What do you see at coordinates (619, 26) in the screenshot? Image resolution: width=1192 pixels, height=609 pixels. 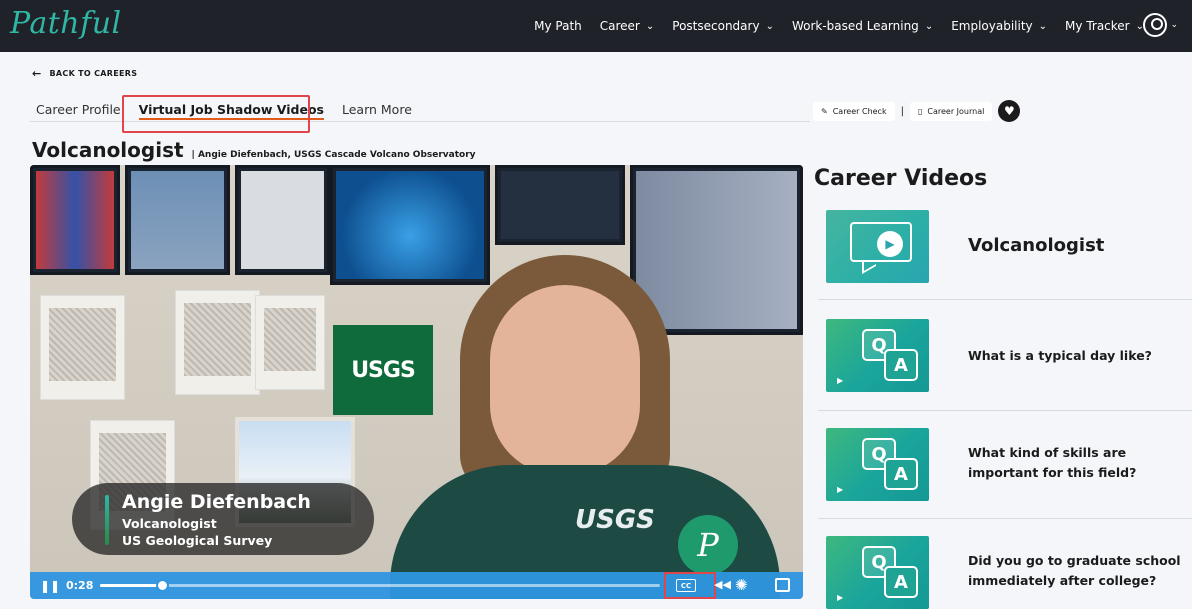 I see `nav-label: Career` at bounding box center [619, 26].